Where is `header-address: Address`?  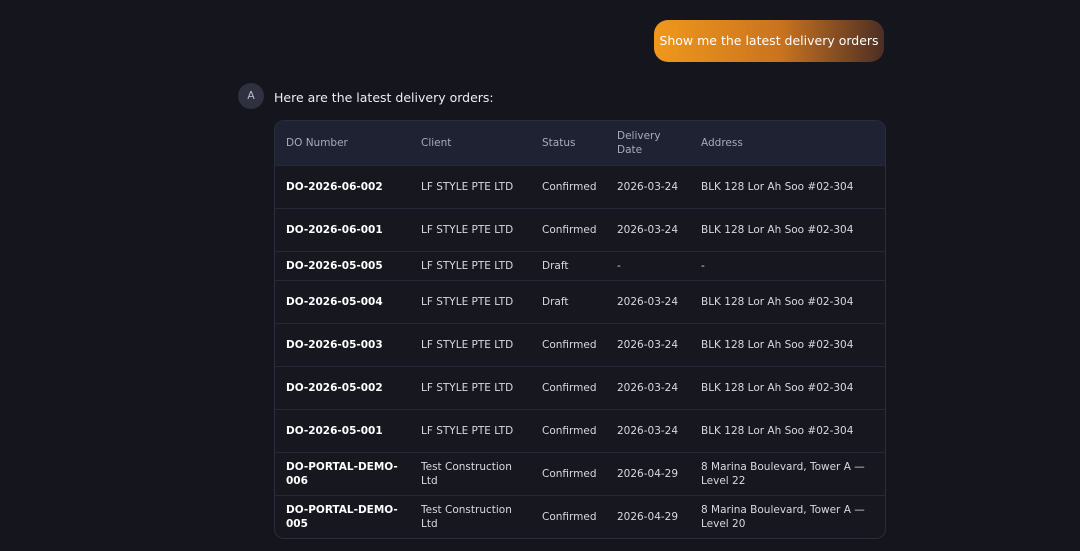 header-address: Address is located at coordinates (722, 142).